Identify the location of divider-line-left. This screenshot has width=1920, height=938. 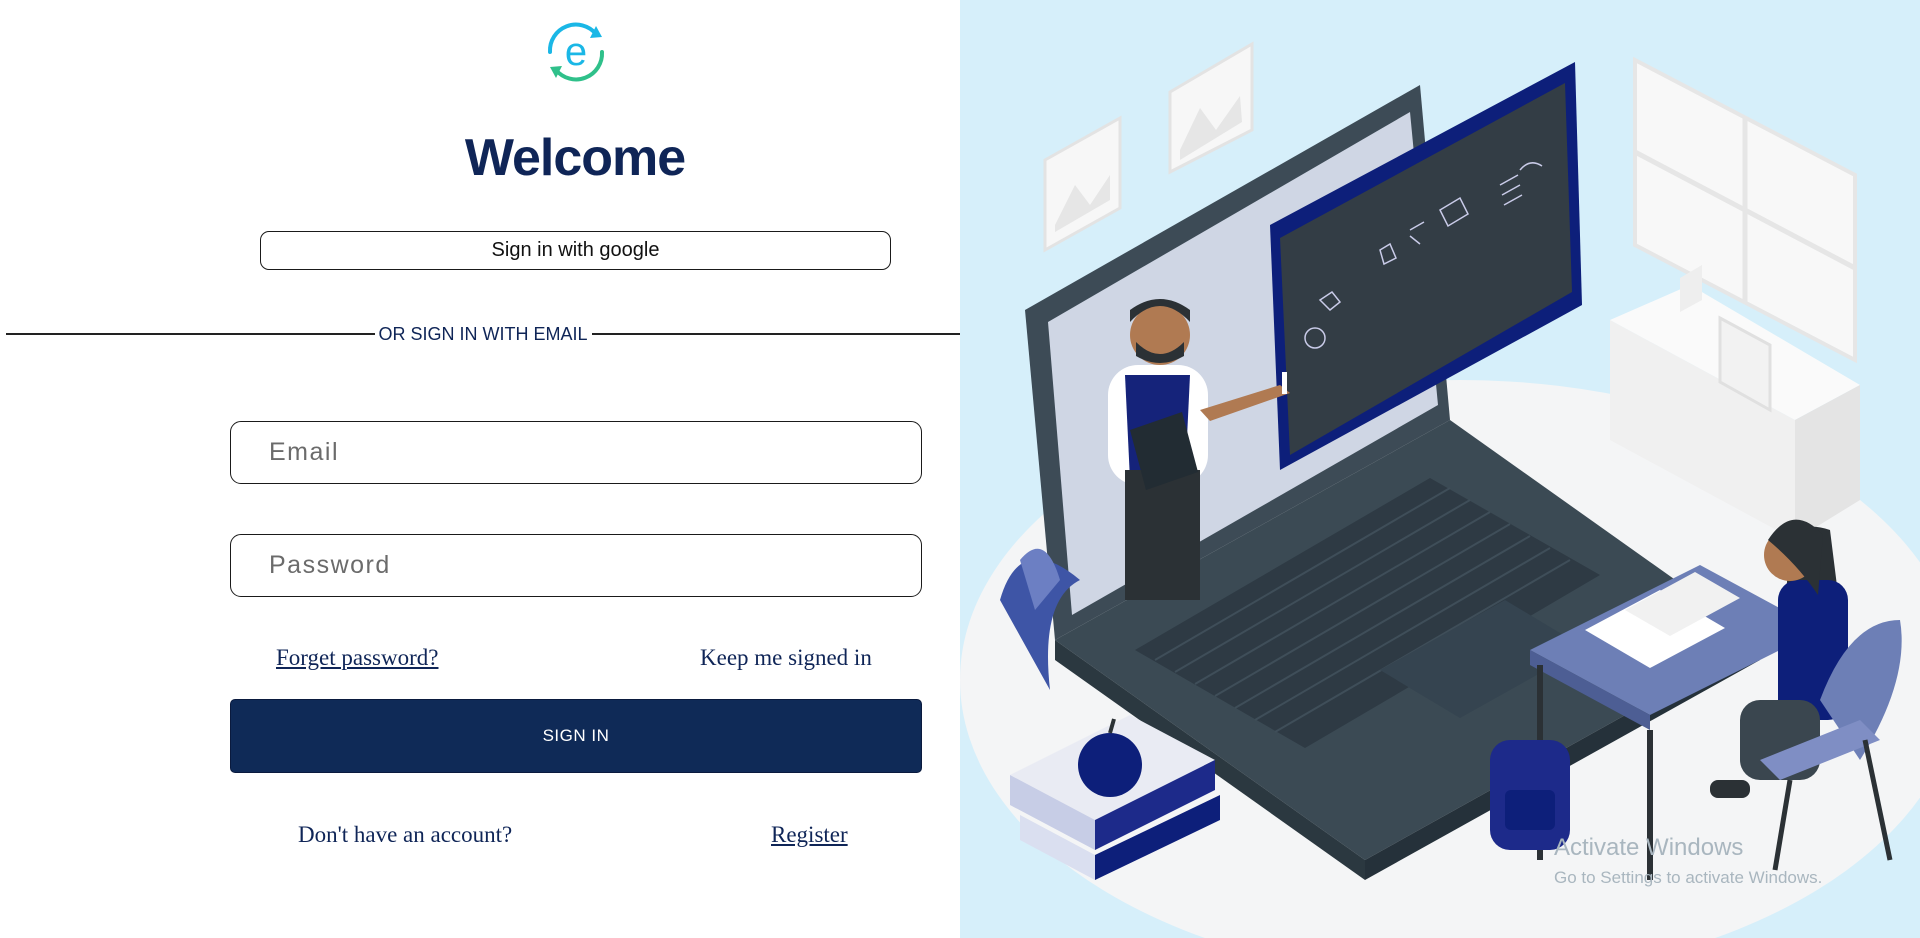
(190, 334).